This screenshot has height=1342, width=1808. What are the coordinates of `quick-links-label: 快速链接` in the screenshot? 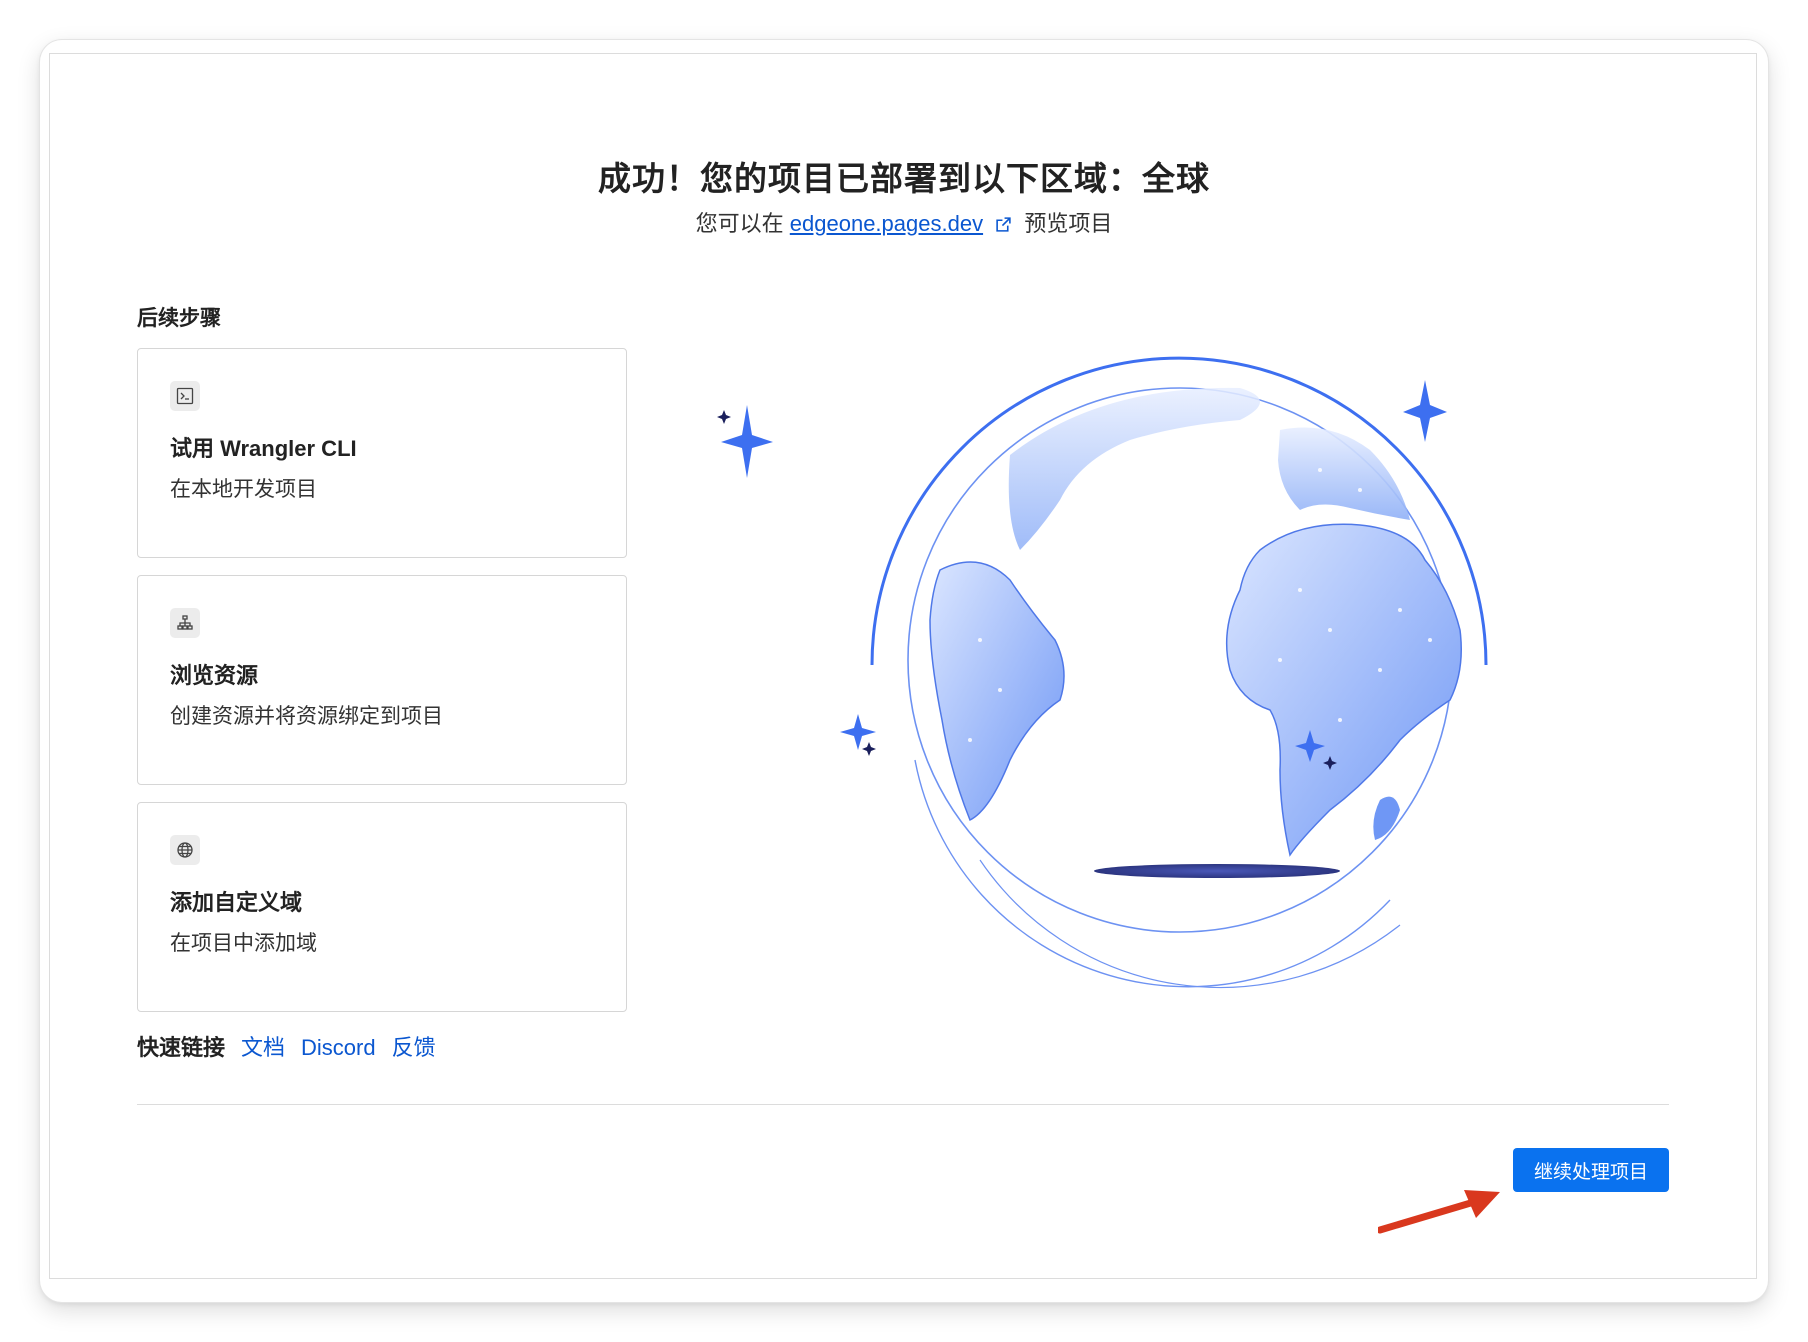 It's located at (181, 1047).